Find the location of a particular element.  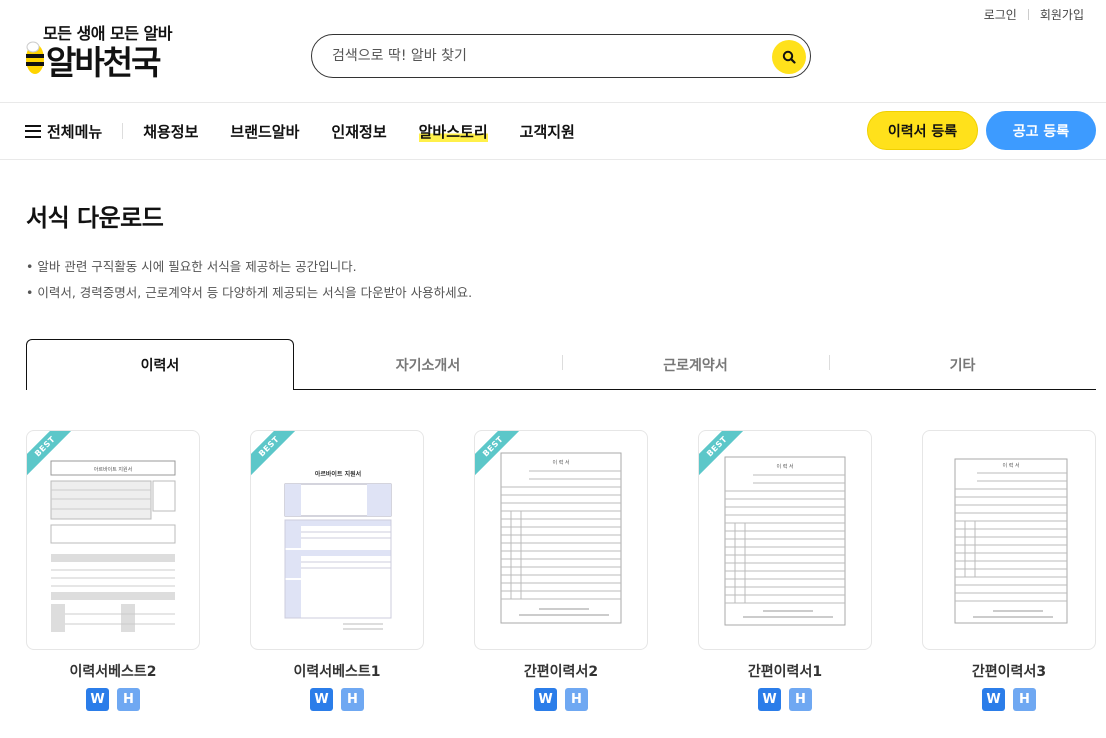

form-card: 아르바이트 지원서 BEST 이력서베스트2 W H is located at coordinates (113, 570).